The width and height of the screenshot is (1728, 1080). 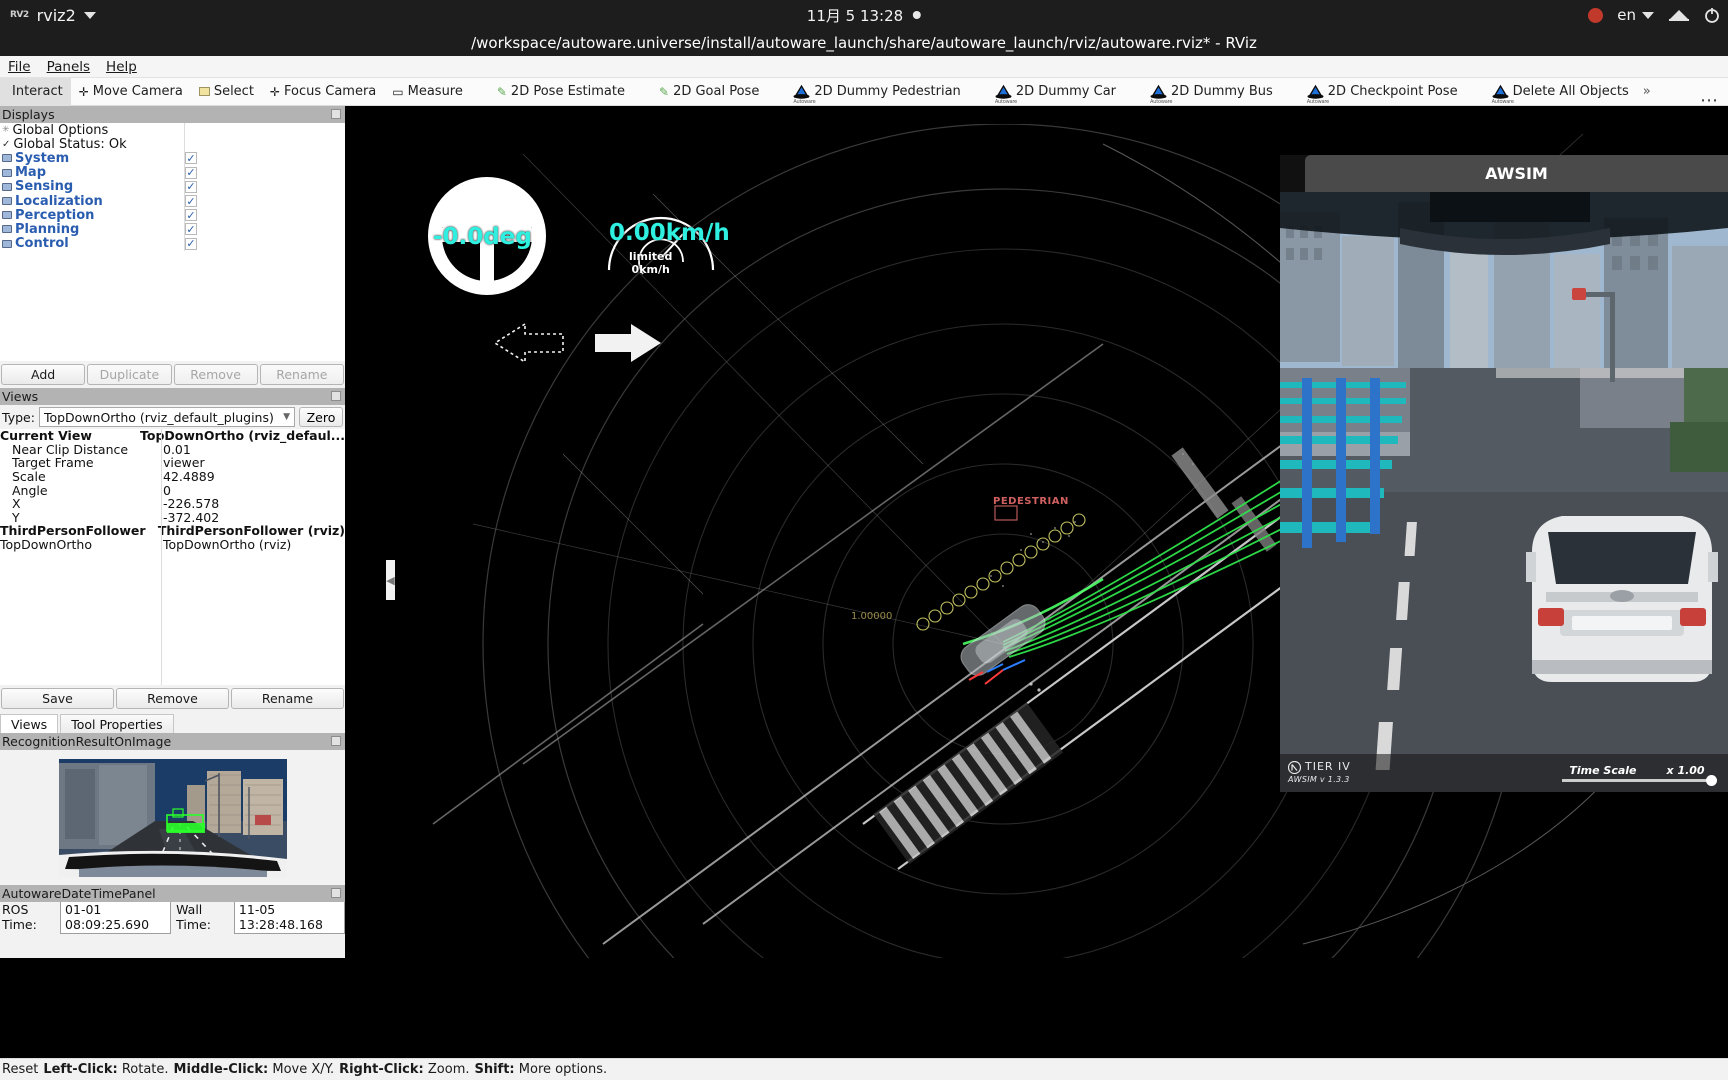 I want to click on tier-iv-logo-icon, so click(x=1294, y=767).